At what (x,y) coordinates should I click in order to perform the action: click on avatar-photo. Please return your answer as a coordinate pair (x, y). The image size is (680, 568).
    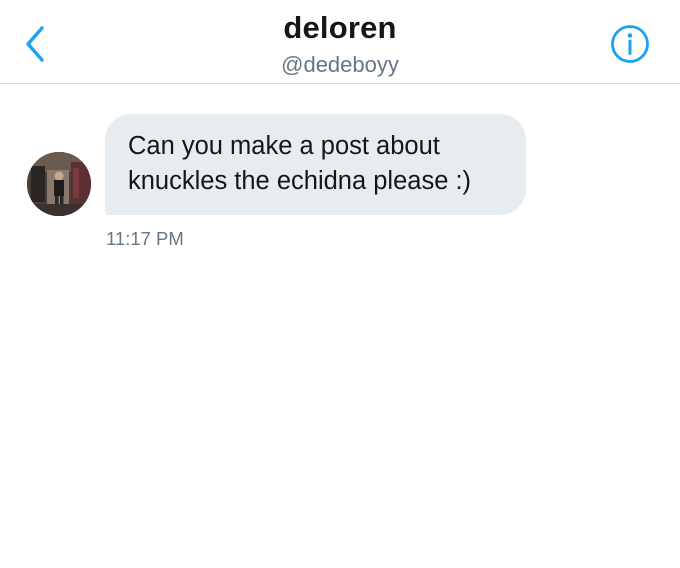
    Looking at the image, I should click on (59, 184).